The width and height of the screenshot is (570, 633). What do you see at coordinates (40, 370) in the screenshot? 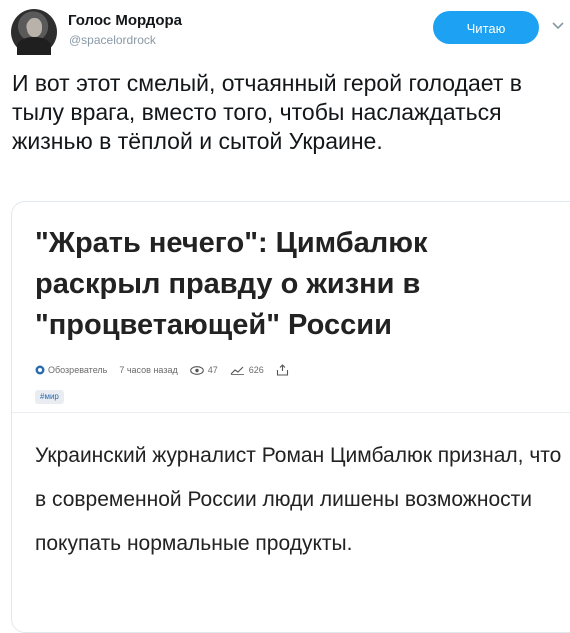
I see `source-logo-icon` at bounding box center [40, 370].